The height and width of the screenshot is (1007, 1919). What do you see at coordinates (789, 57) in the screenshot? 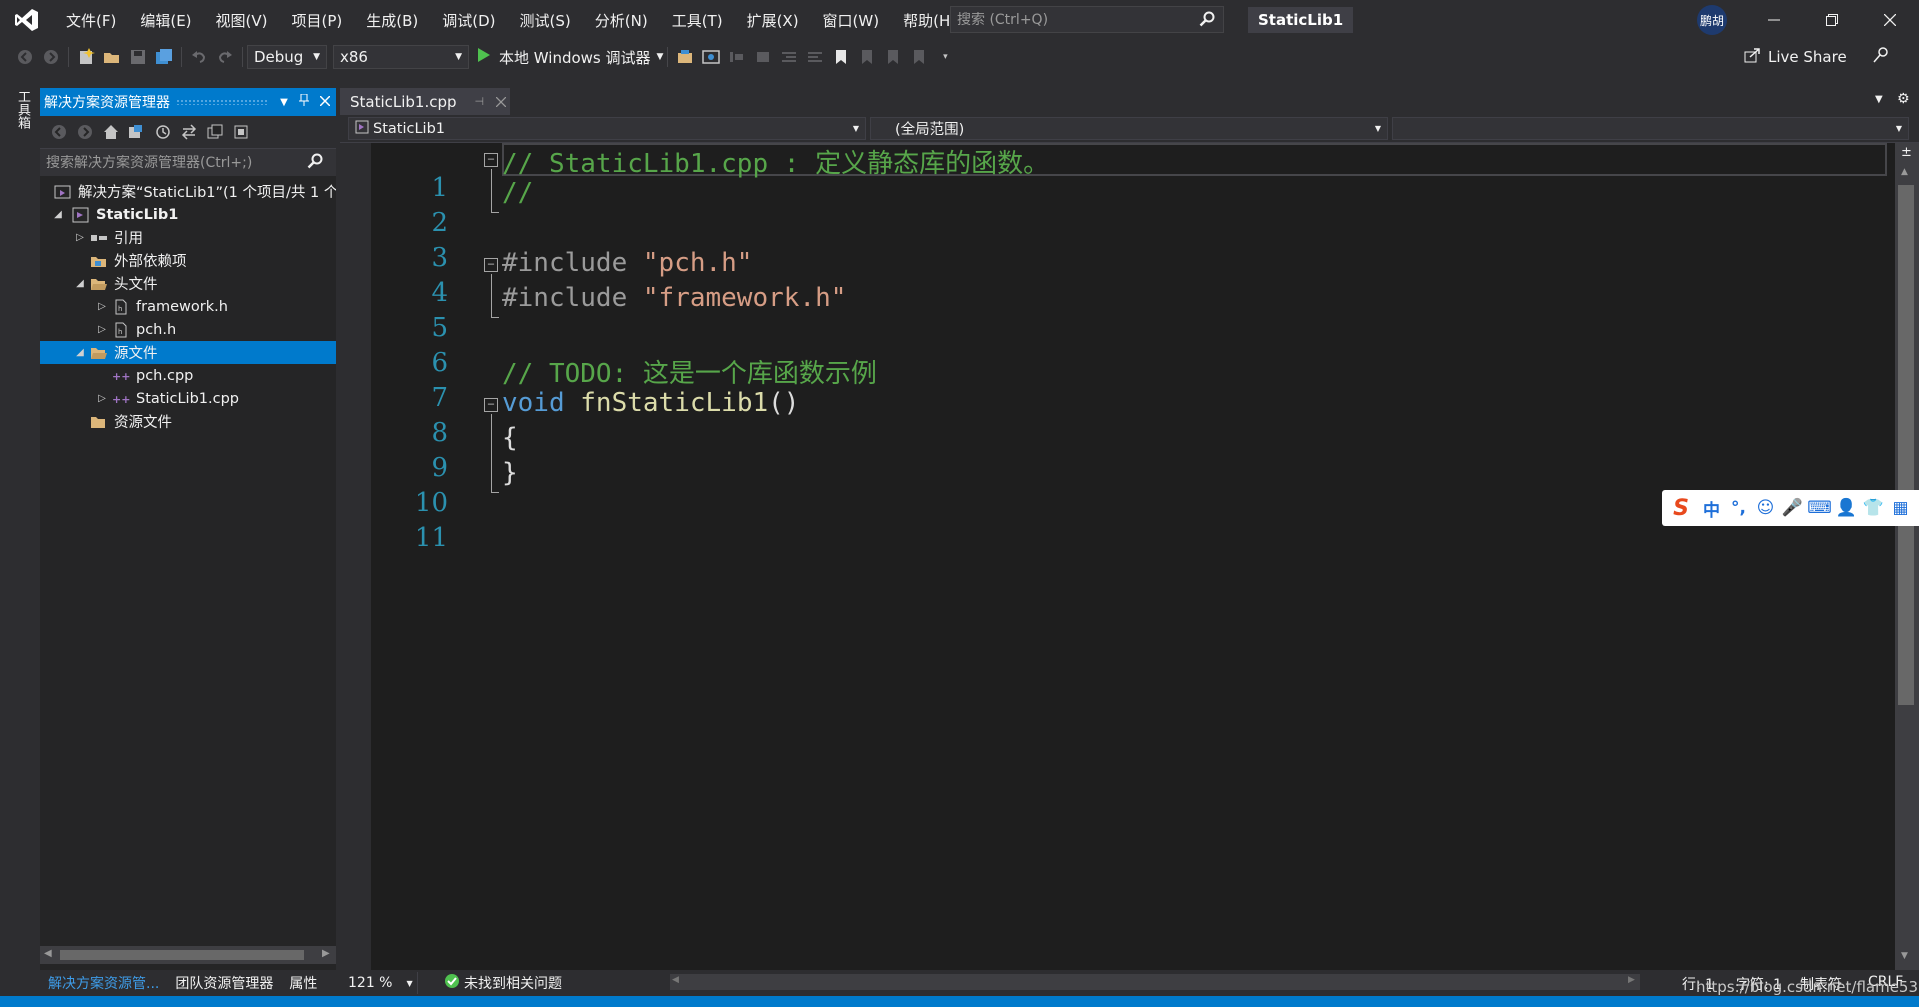
I see `indent-icon` at bounding box center [789, 57].